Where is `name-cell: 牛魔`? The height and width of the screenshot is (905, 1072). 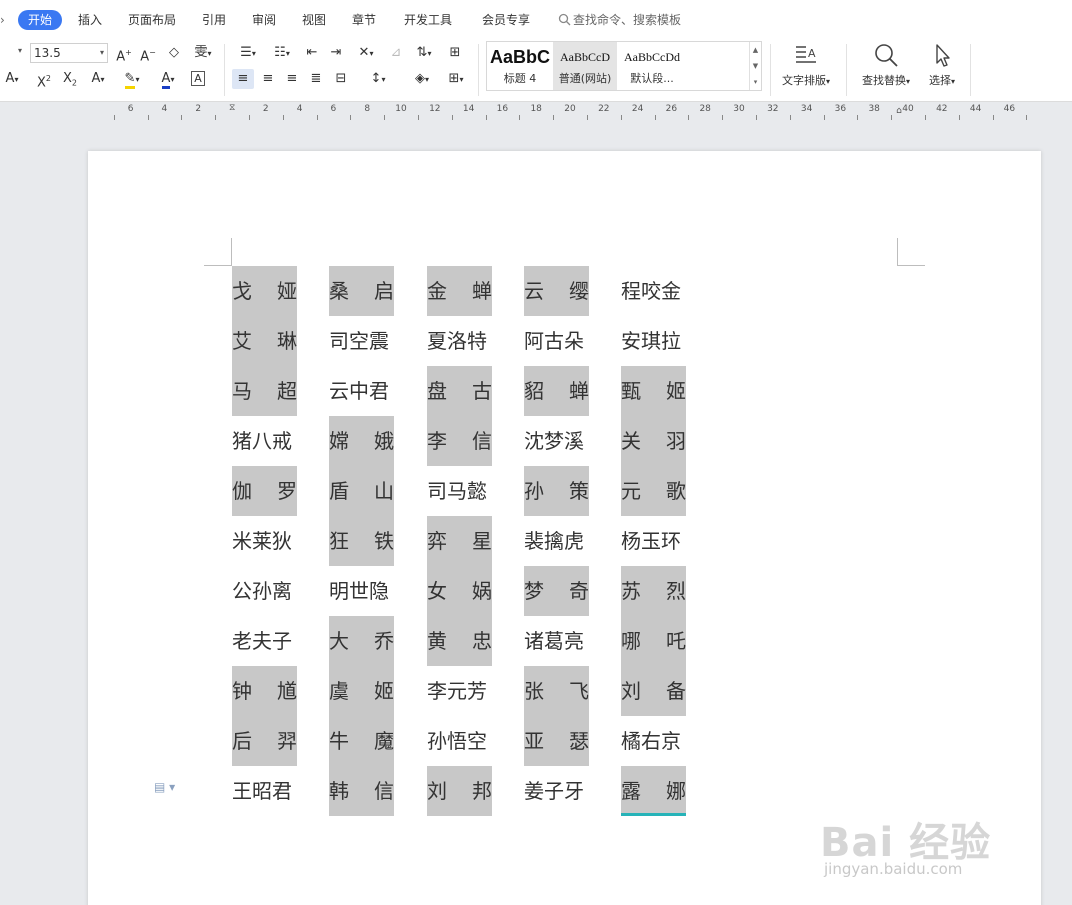 name-cell: 牛魔 is located at coordinates (361, 741).